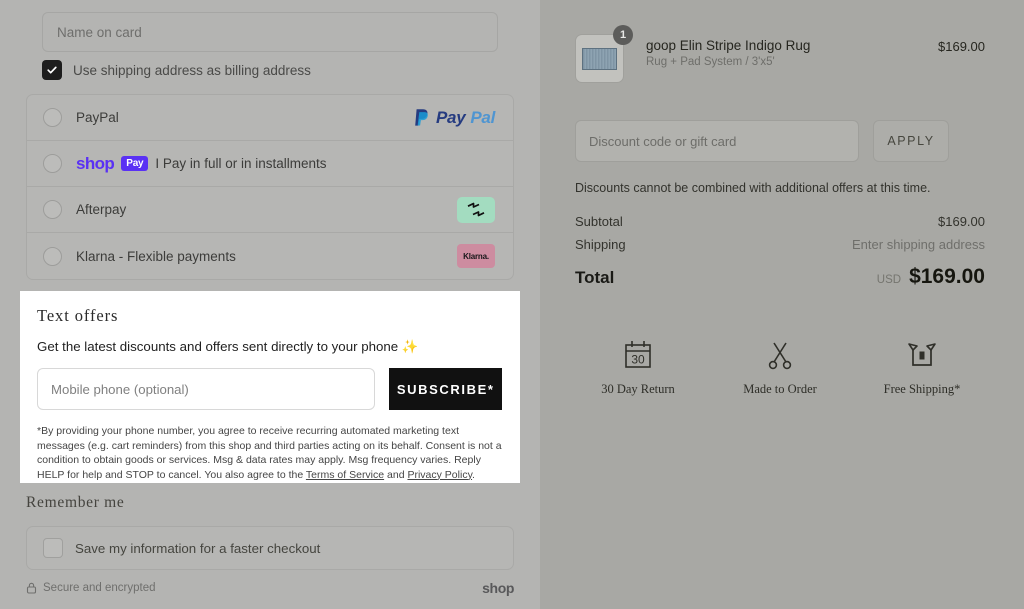  What do you see at coordinates (270, 118) in the screenshot?
I see `payment-option-paypal: PayPal Pay Pal` at bounding box center [270, 118].